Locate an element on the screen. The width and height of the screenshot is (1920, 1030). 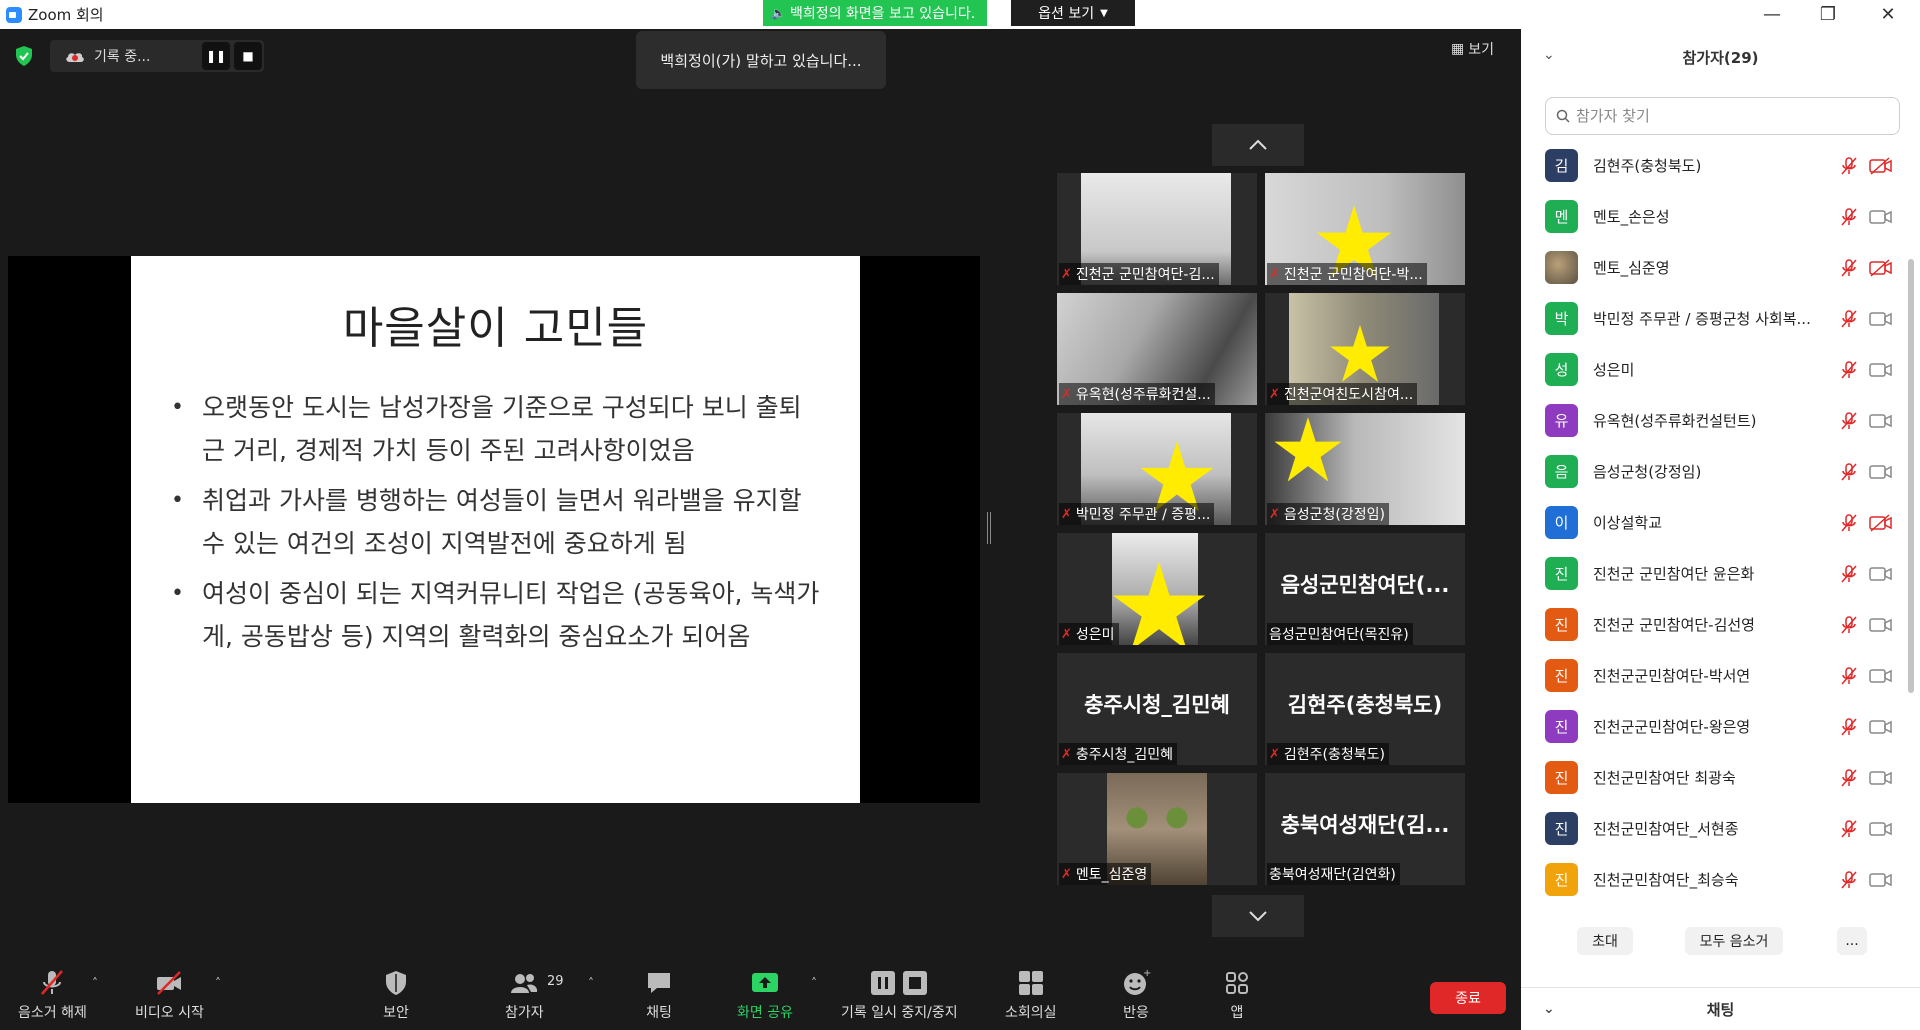
participant-row: 진 진천군민참여단 최광숙 is located at coordinates (1720, 777).